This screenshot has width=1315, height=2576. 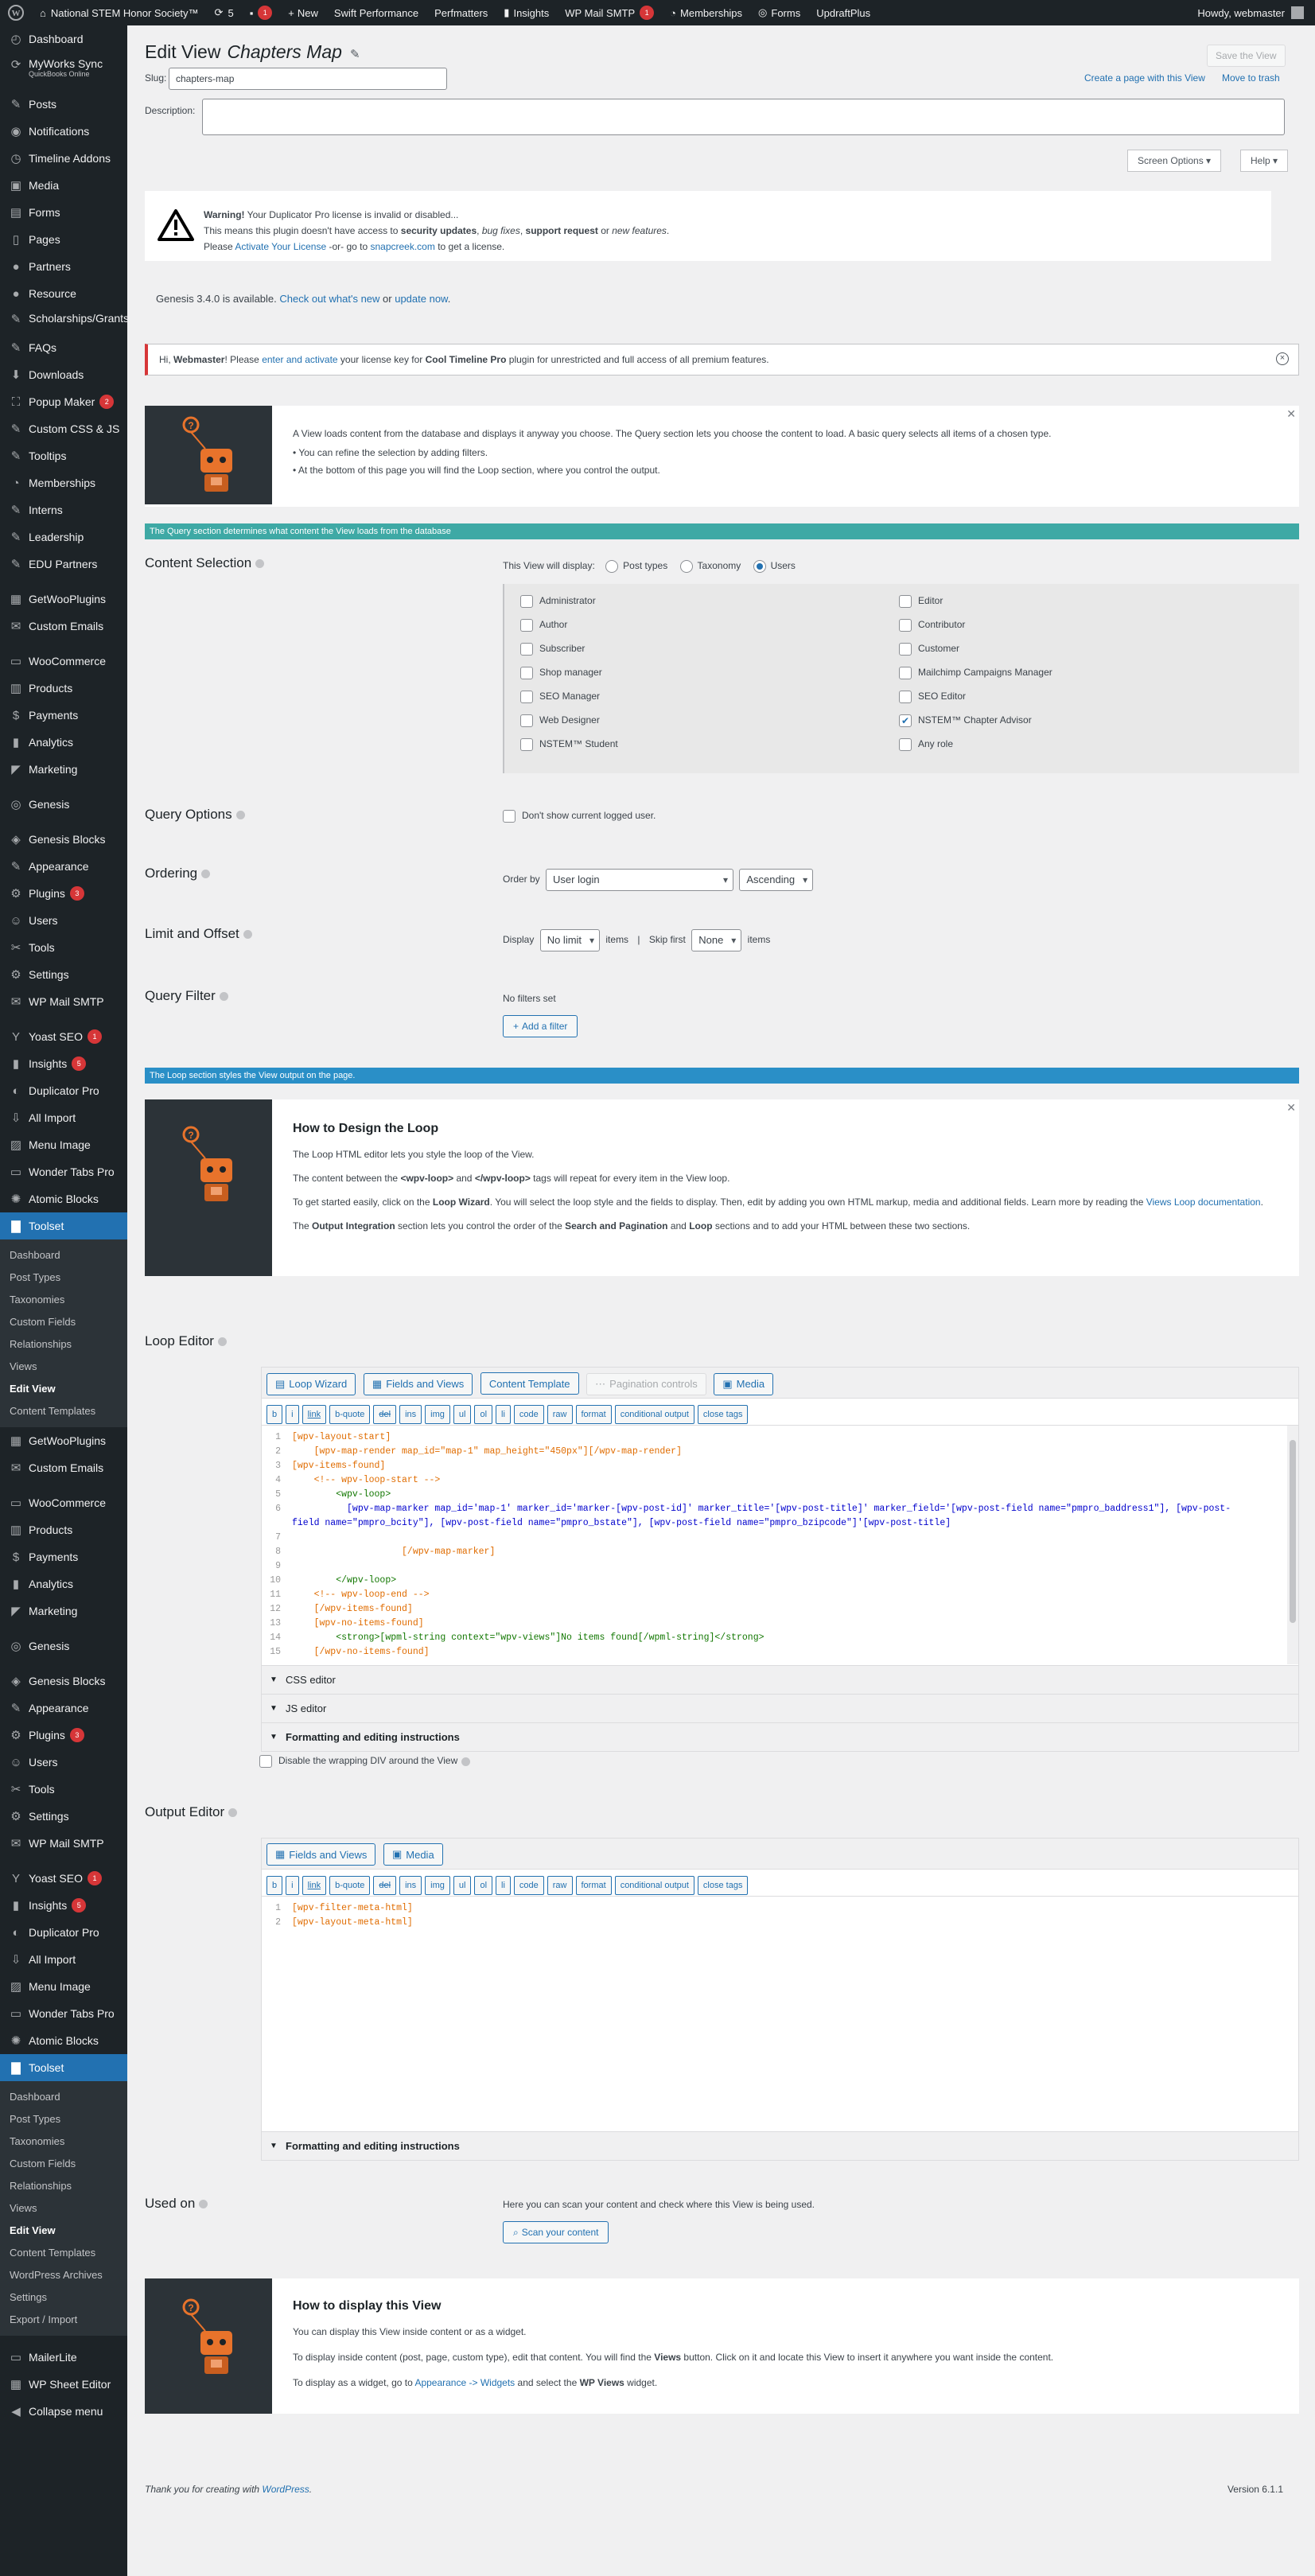 I want to click on limit-select: No limit, so click(x=570, y=940).